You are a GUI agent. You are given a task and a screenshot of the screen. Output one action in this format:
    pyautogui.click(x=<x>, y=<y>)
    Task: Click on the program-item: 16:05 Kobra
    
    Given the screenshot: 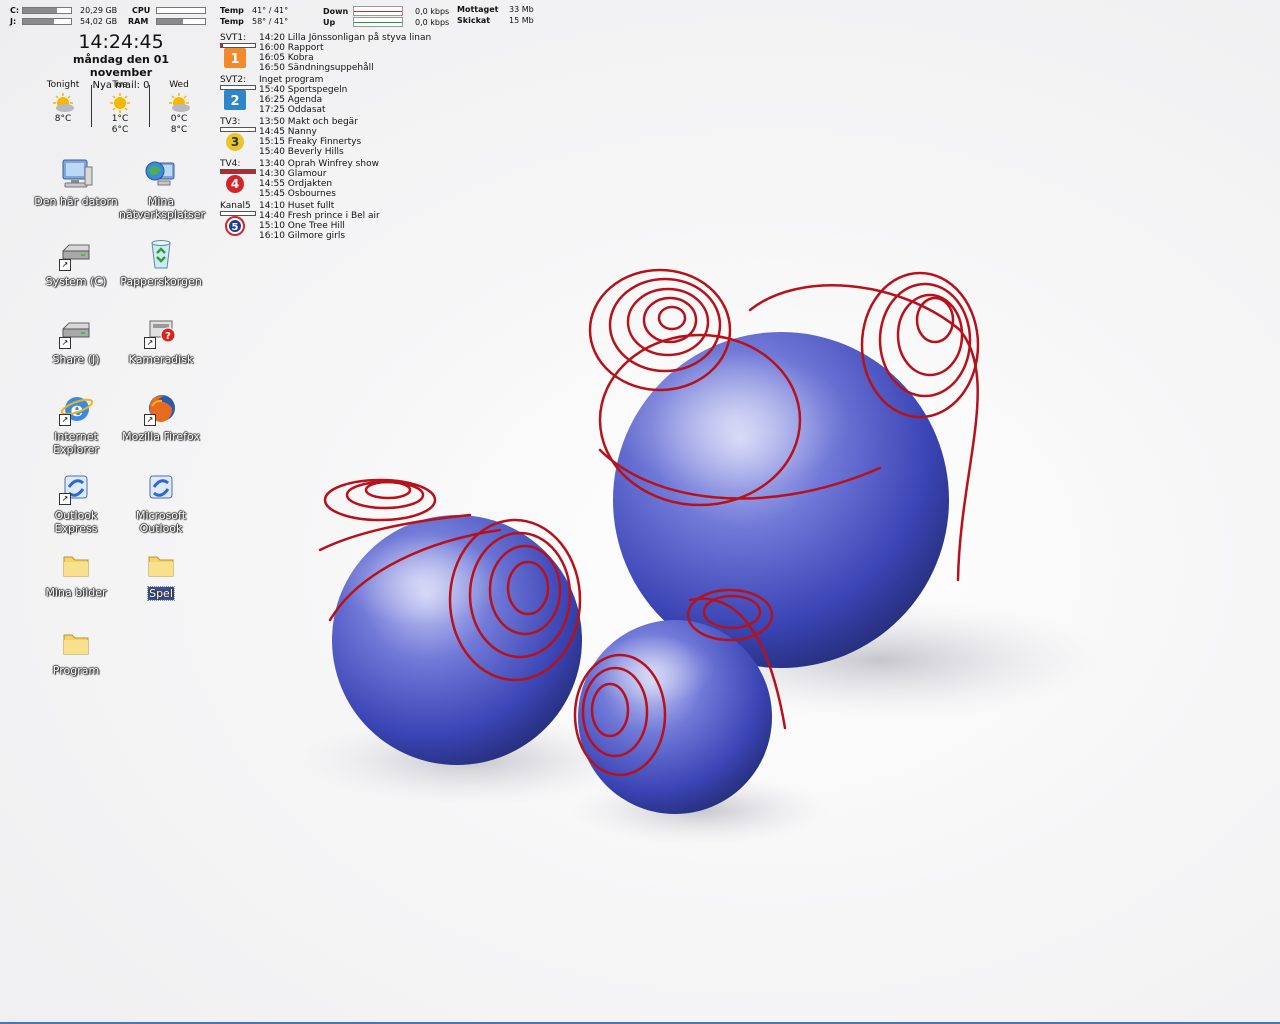 What is the action you would take?
    pyautogui.click(x=286, y=58)
    